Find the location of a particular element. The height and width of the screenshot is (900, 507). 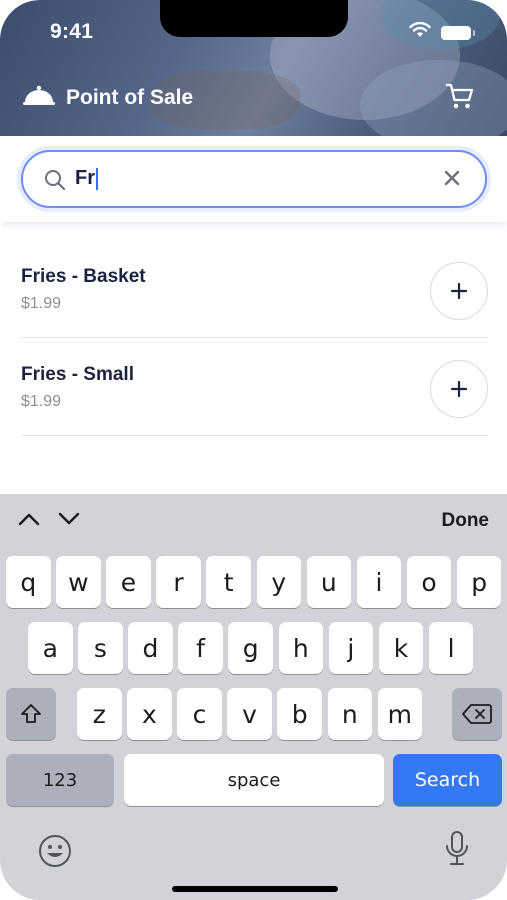

key-m: m is located at coordinates (400, 714).